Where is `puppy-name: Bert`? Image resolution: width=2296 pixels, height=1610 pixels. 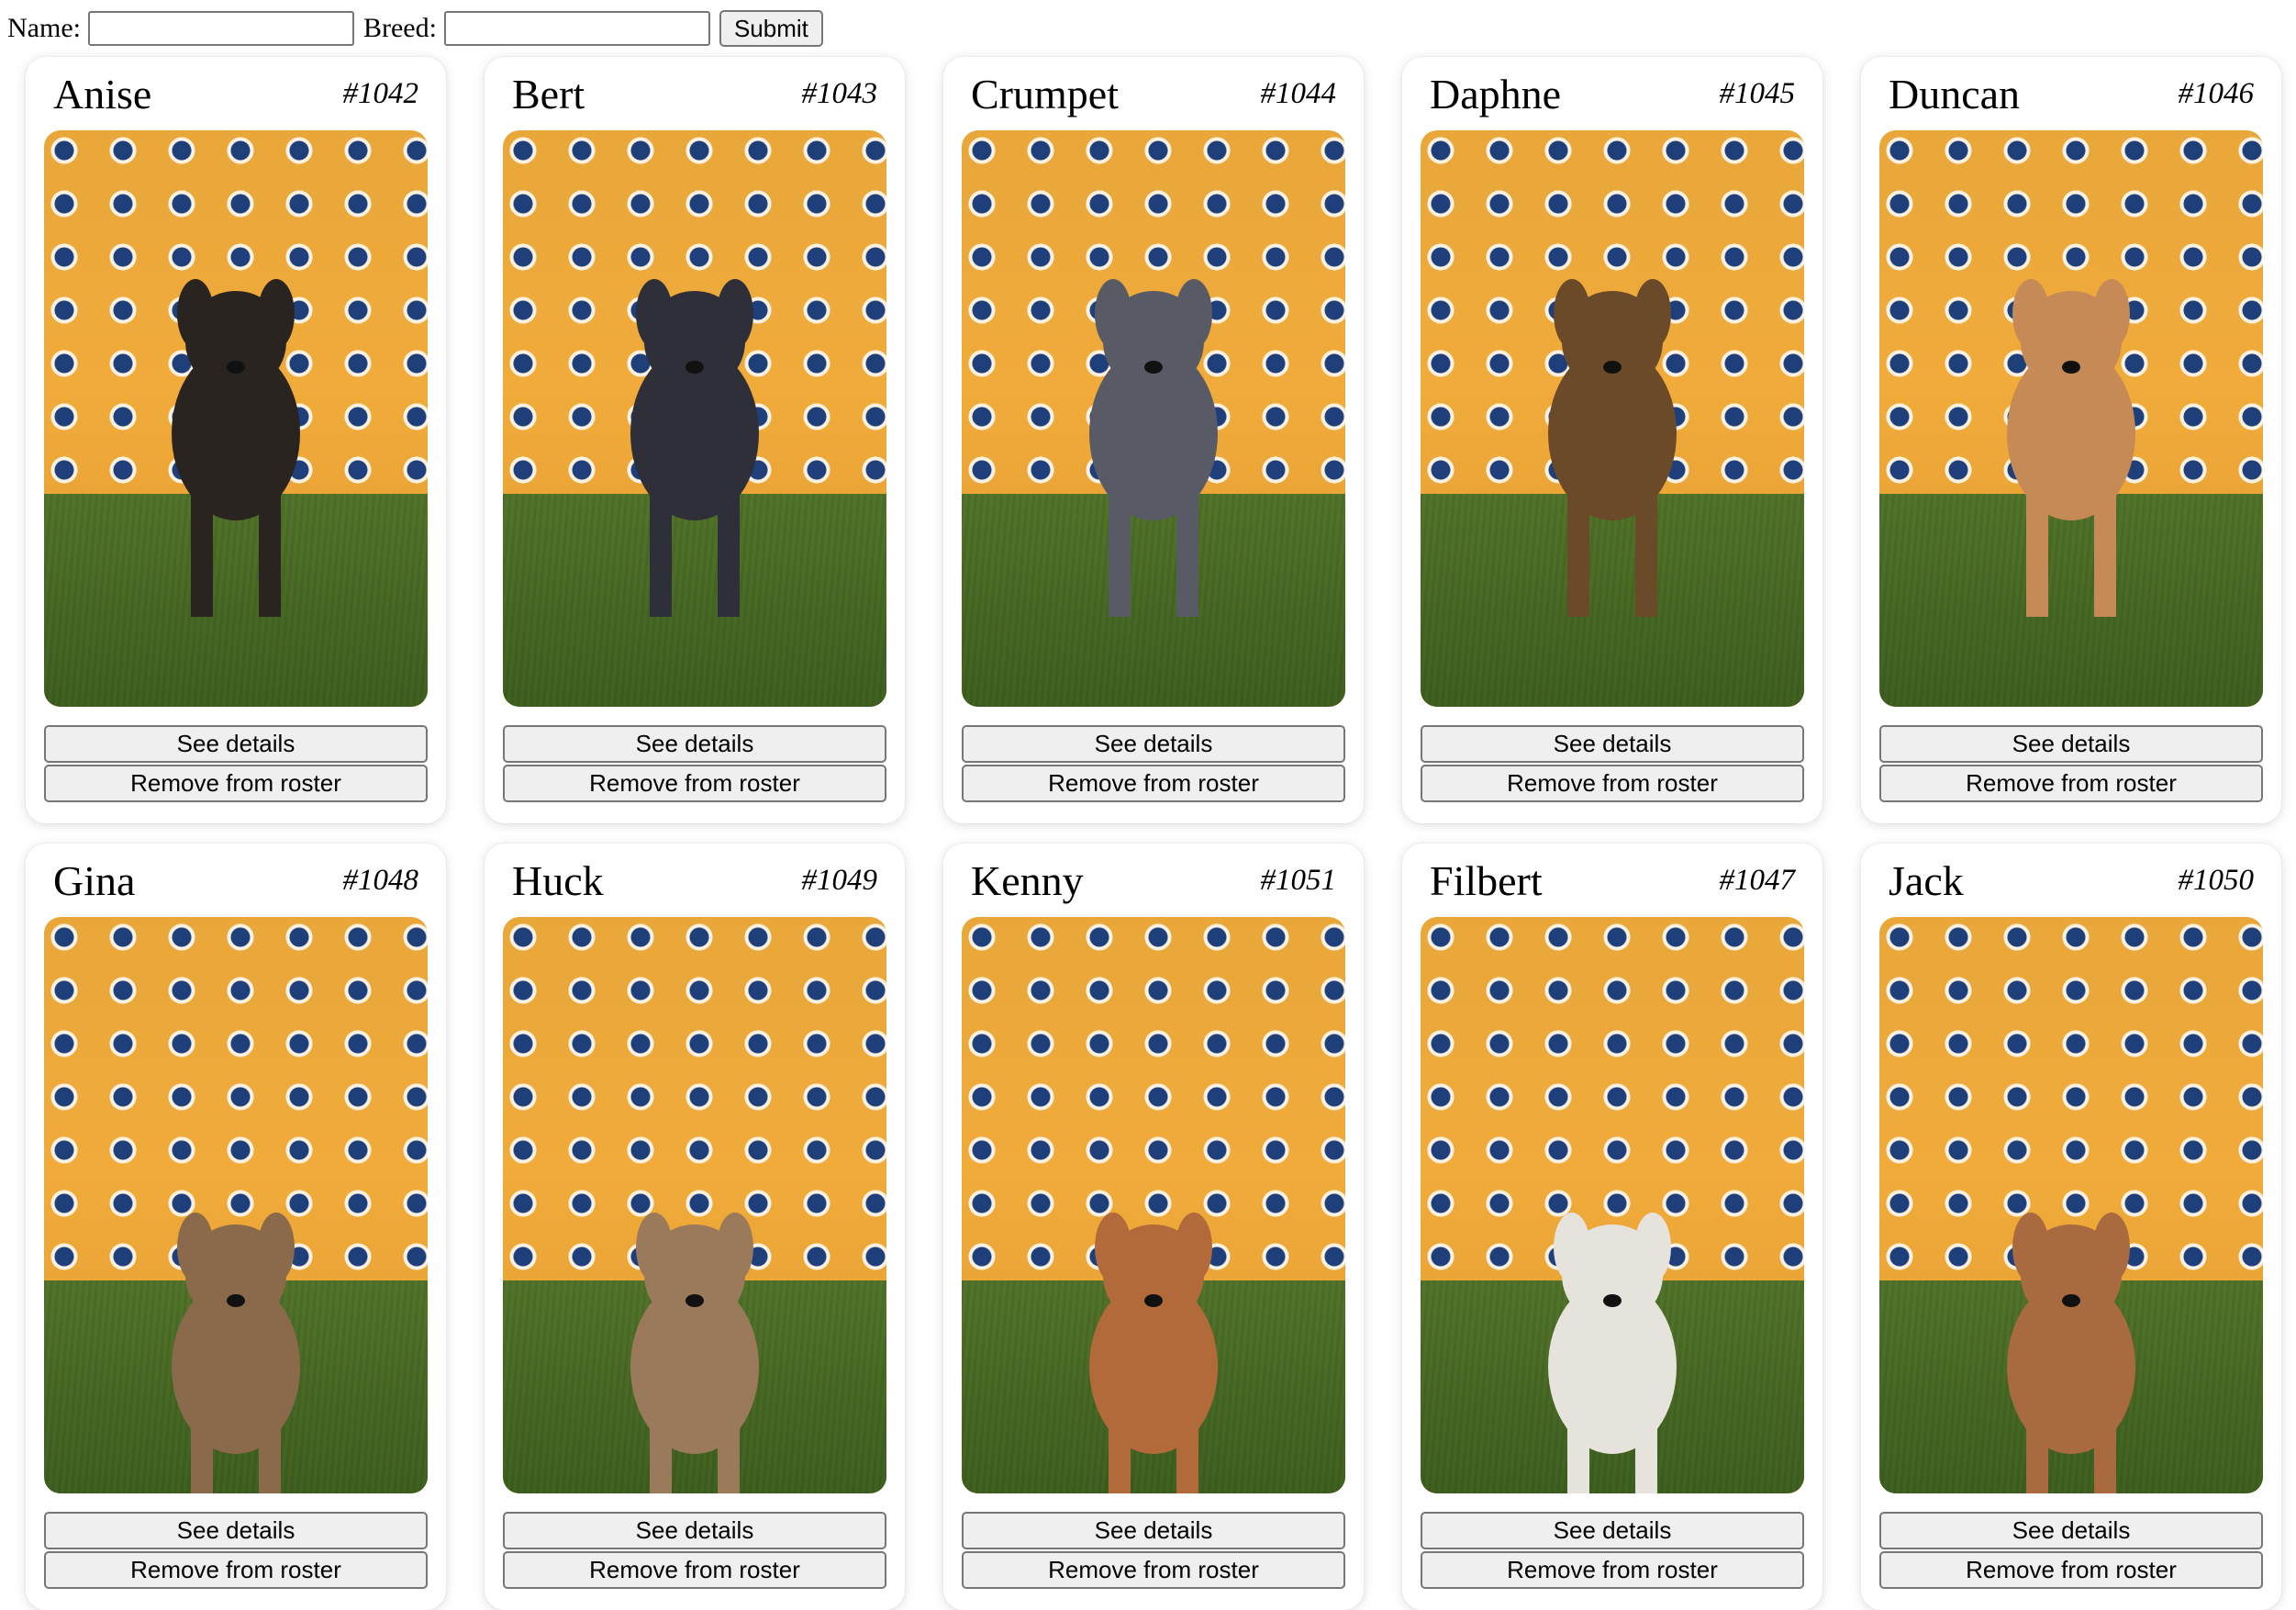 puppy-name: Bert is located at coordinates (548, 93).